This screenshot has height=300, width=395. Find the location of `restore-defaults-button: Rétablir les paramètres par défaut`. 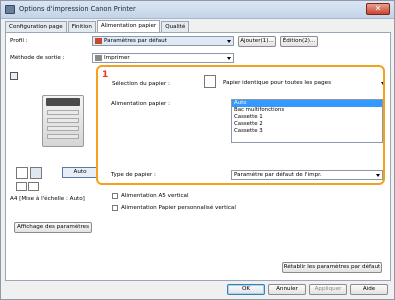

restore-defaults-button: Rétablir les paramètres par défaut is located at coordinates (332, 267).